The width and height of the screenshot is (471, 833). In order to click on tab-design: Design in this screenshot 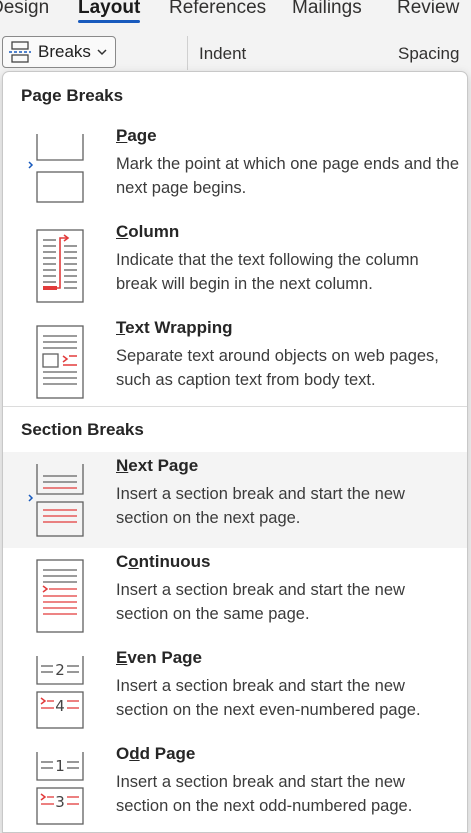, I will do `click(24, 9)`.